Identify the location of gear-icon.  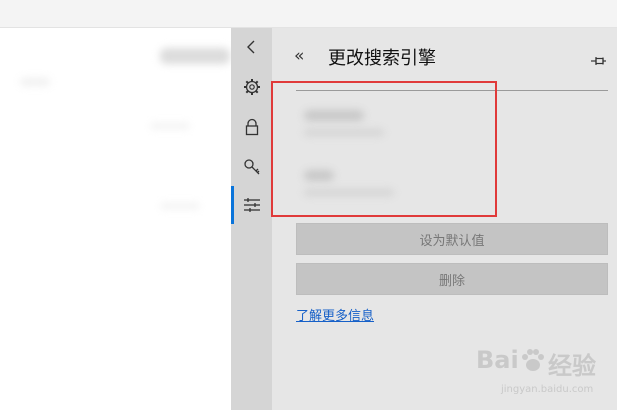
(251, 87).